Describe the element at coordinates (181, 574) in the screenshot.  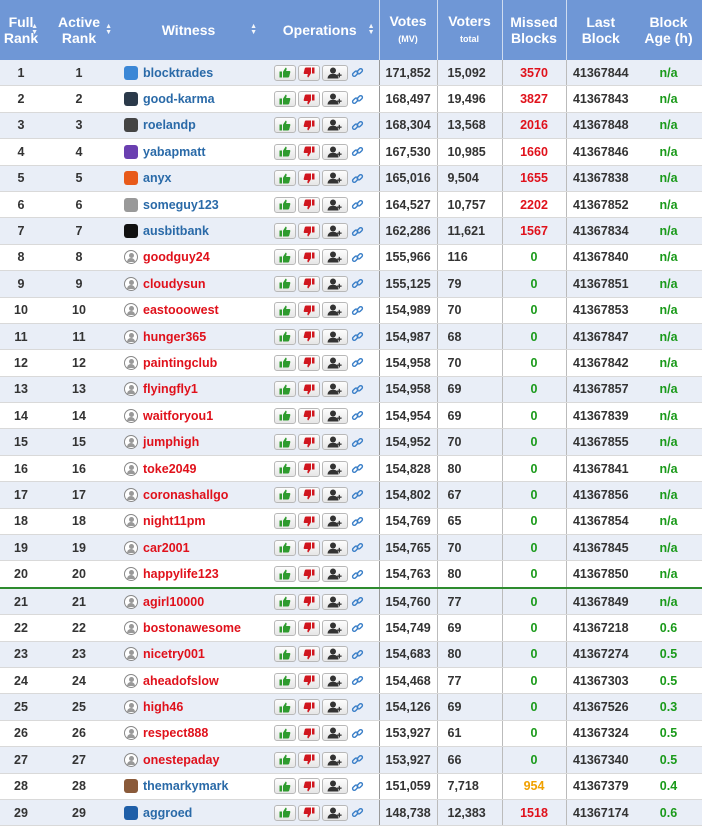
I see `witness-name-link: happylife123` at that location.